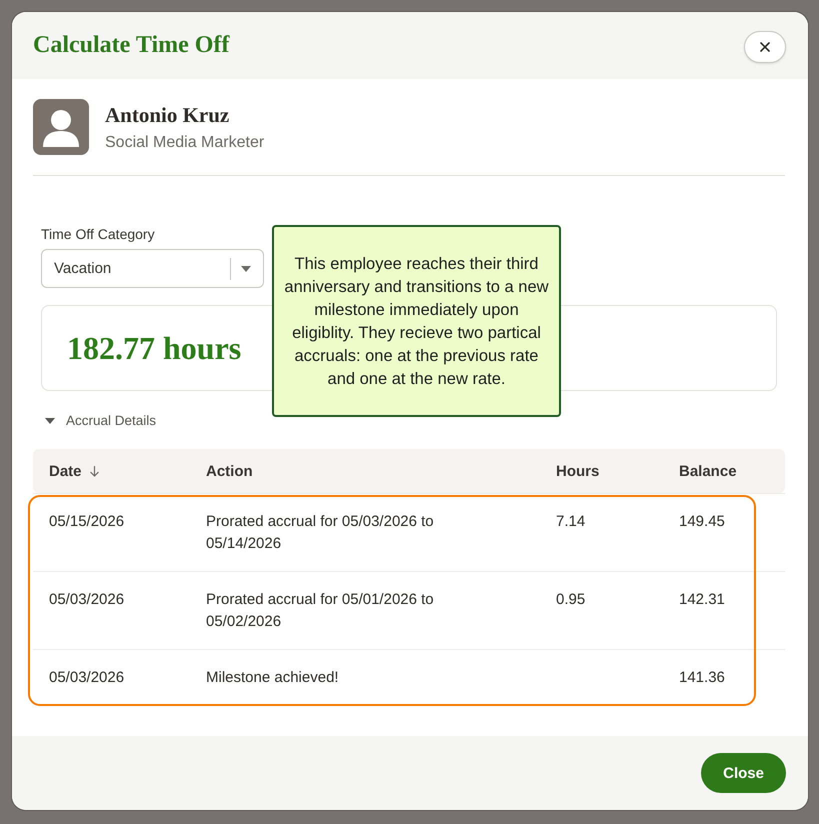  I want to click on category-select: Vacation, so click(152, 268).